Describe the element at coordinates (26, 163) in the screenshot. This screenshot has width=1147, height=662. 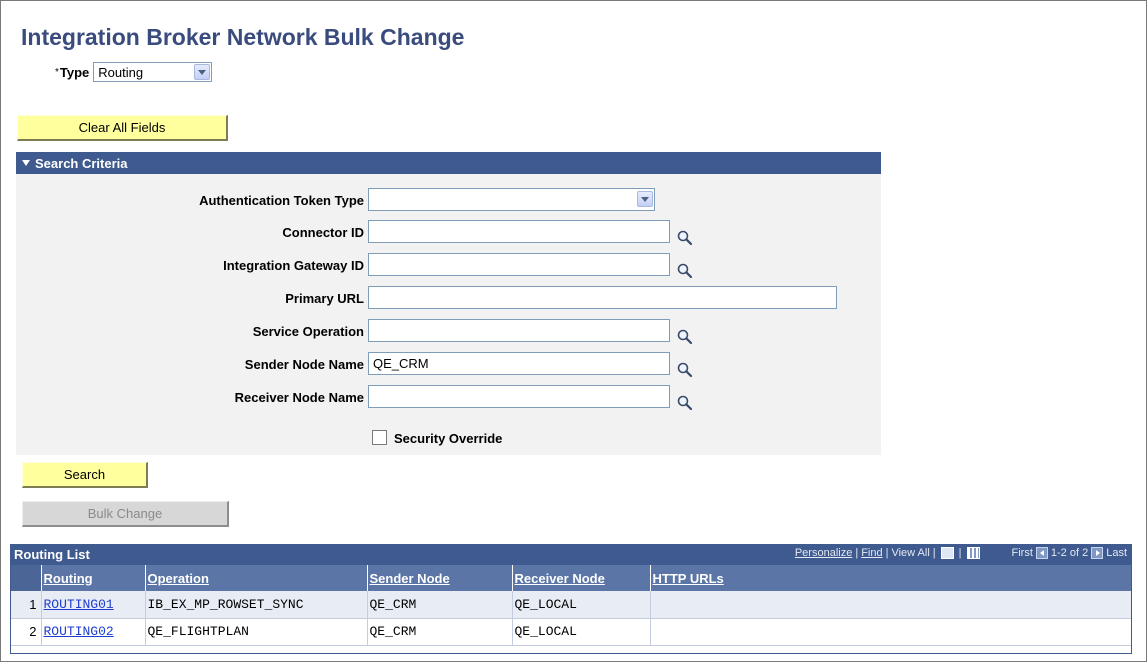
I see `collapse-triangle-icon` at that location.